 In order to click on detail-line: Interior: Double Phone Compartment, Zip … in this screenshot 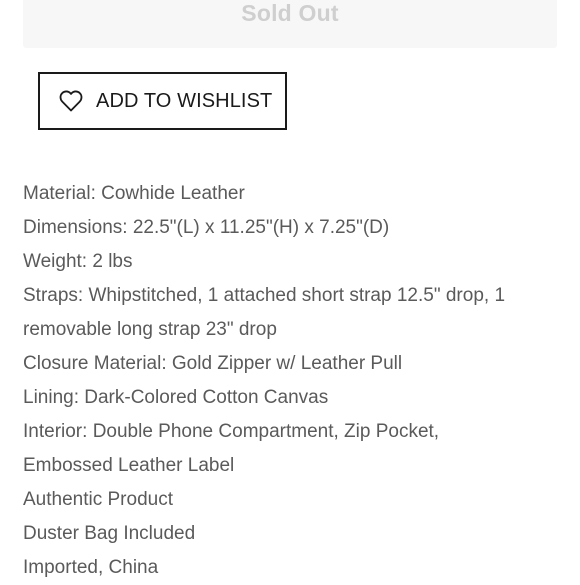, I will do `click(231, 431)`.